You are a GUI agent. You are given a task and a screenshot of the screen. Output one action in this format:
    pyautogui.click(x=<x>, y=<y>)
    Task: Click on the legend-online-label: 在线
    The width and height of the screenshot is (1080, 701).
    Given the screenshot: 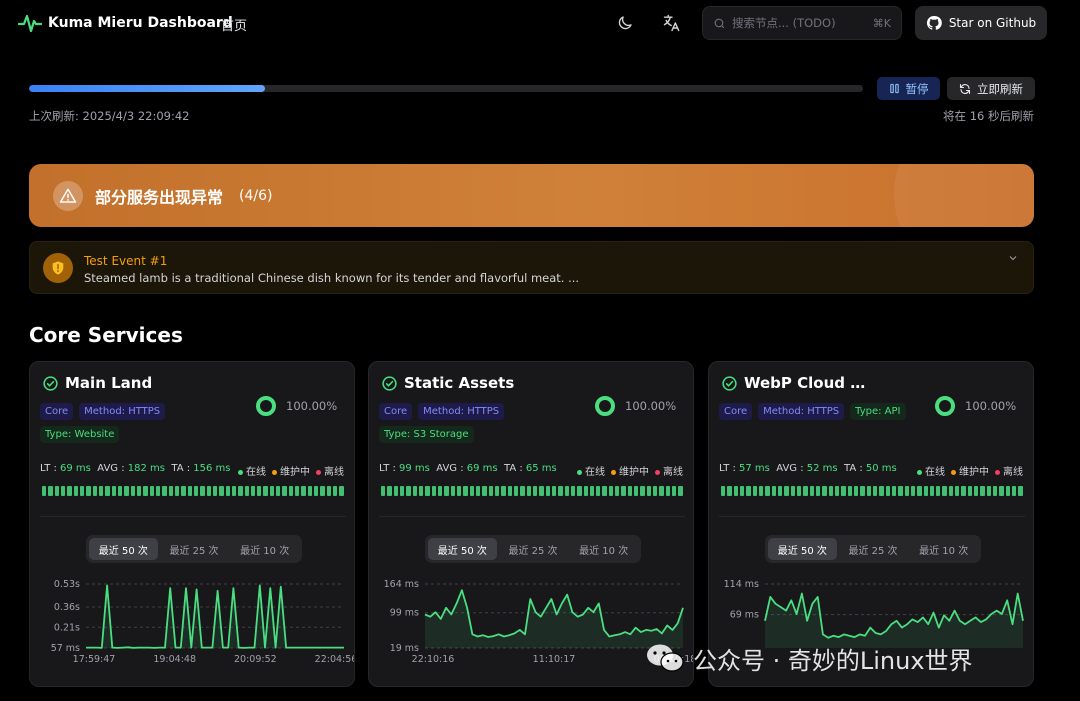 What is the action you would take?
    pyautogui.click(x=256, y=472)
    